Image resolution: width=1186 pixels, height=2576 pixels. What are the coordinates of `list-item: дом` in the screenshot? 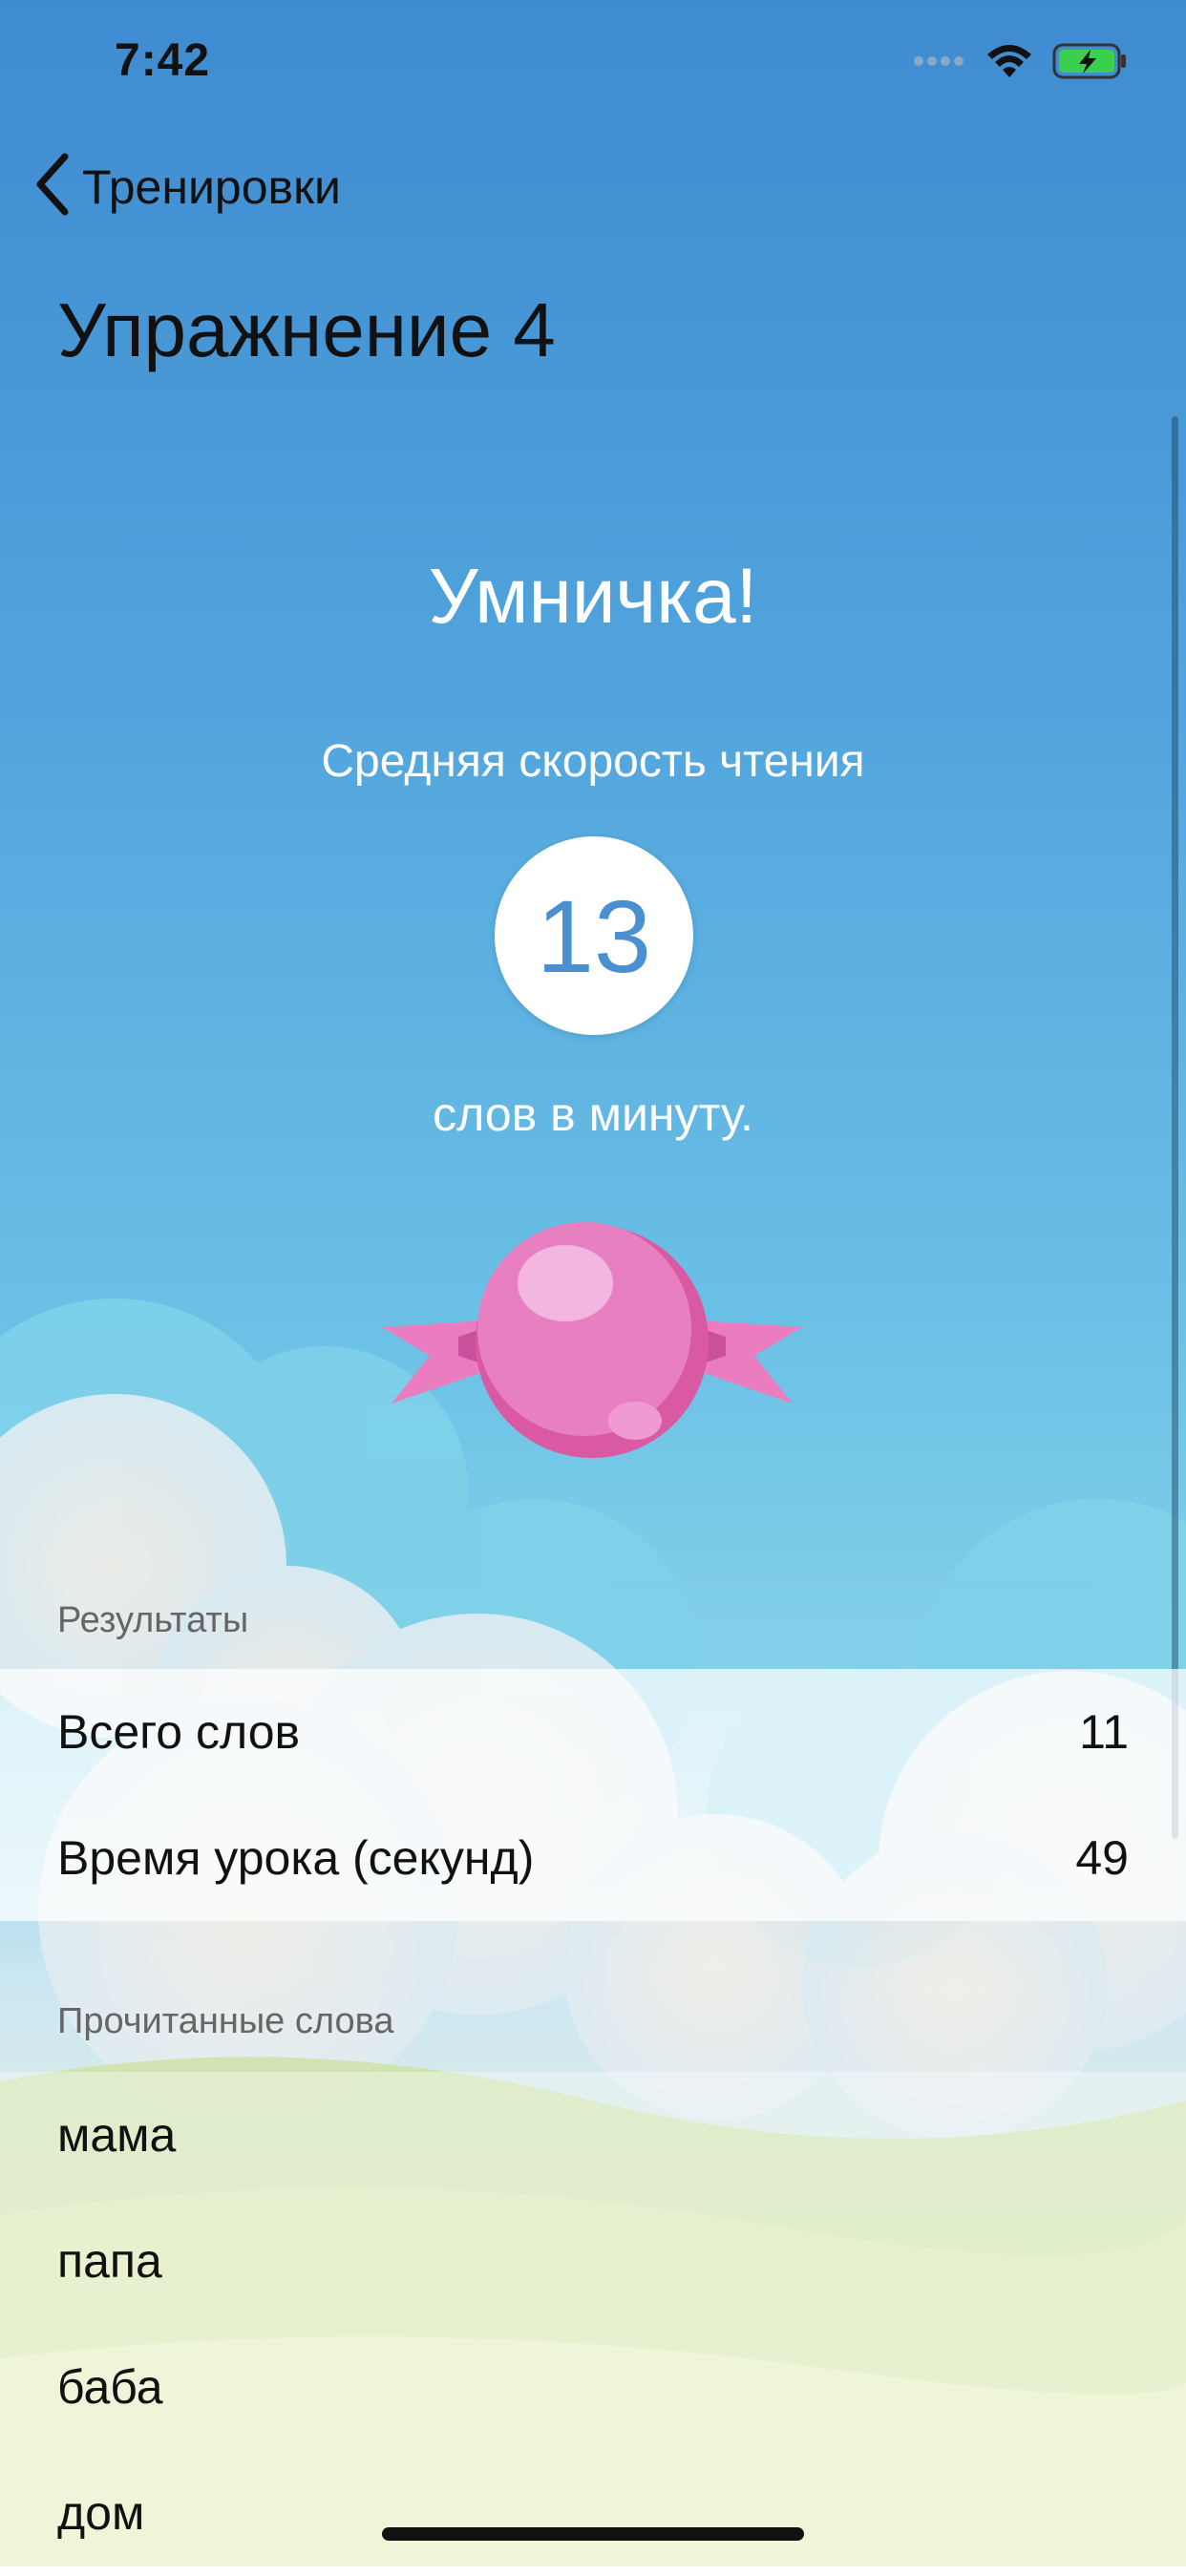 It's located at (101, 2513).